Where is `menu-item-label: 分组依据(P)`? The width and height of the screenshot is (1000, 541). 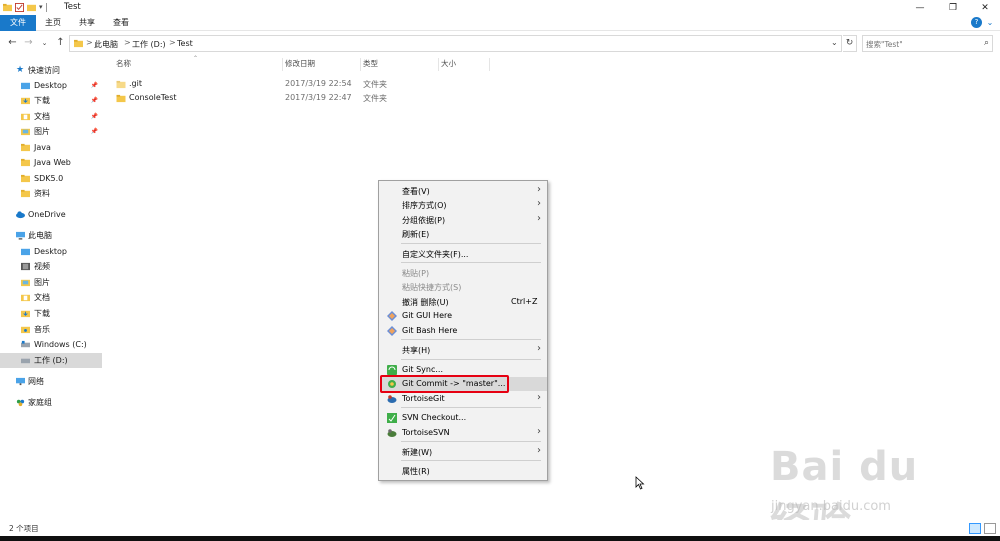 menu-item-label: 分组依据(P) is located at coordinates (424, 220).